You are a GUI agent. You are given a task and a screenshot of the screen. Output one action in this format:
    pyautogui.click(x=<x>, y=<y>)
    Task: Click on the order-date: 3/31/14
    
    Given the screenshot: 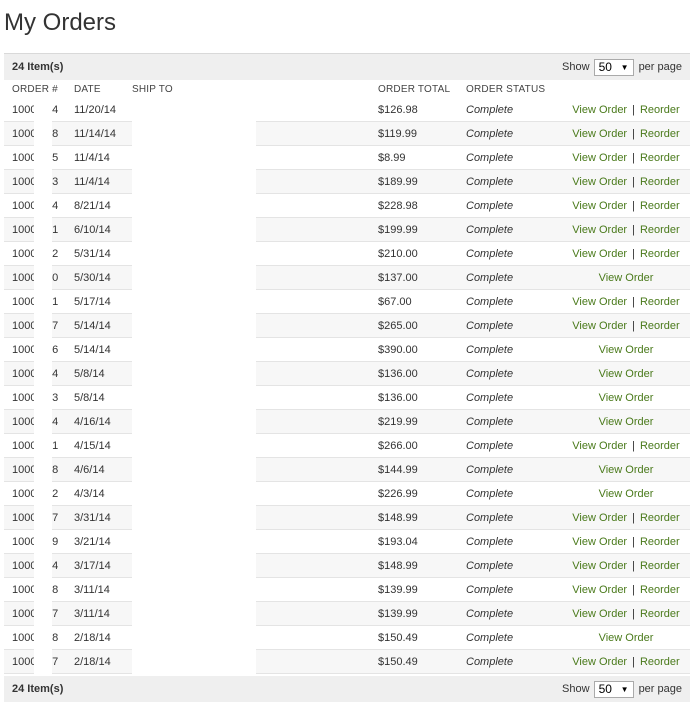 What is the action you would take?
    pyautogui.click(x=92, y=517)
    